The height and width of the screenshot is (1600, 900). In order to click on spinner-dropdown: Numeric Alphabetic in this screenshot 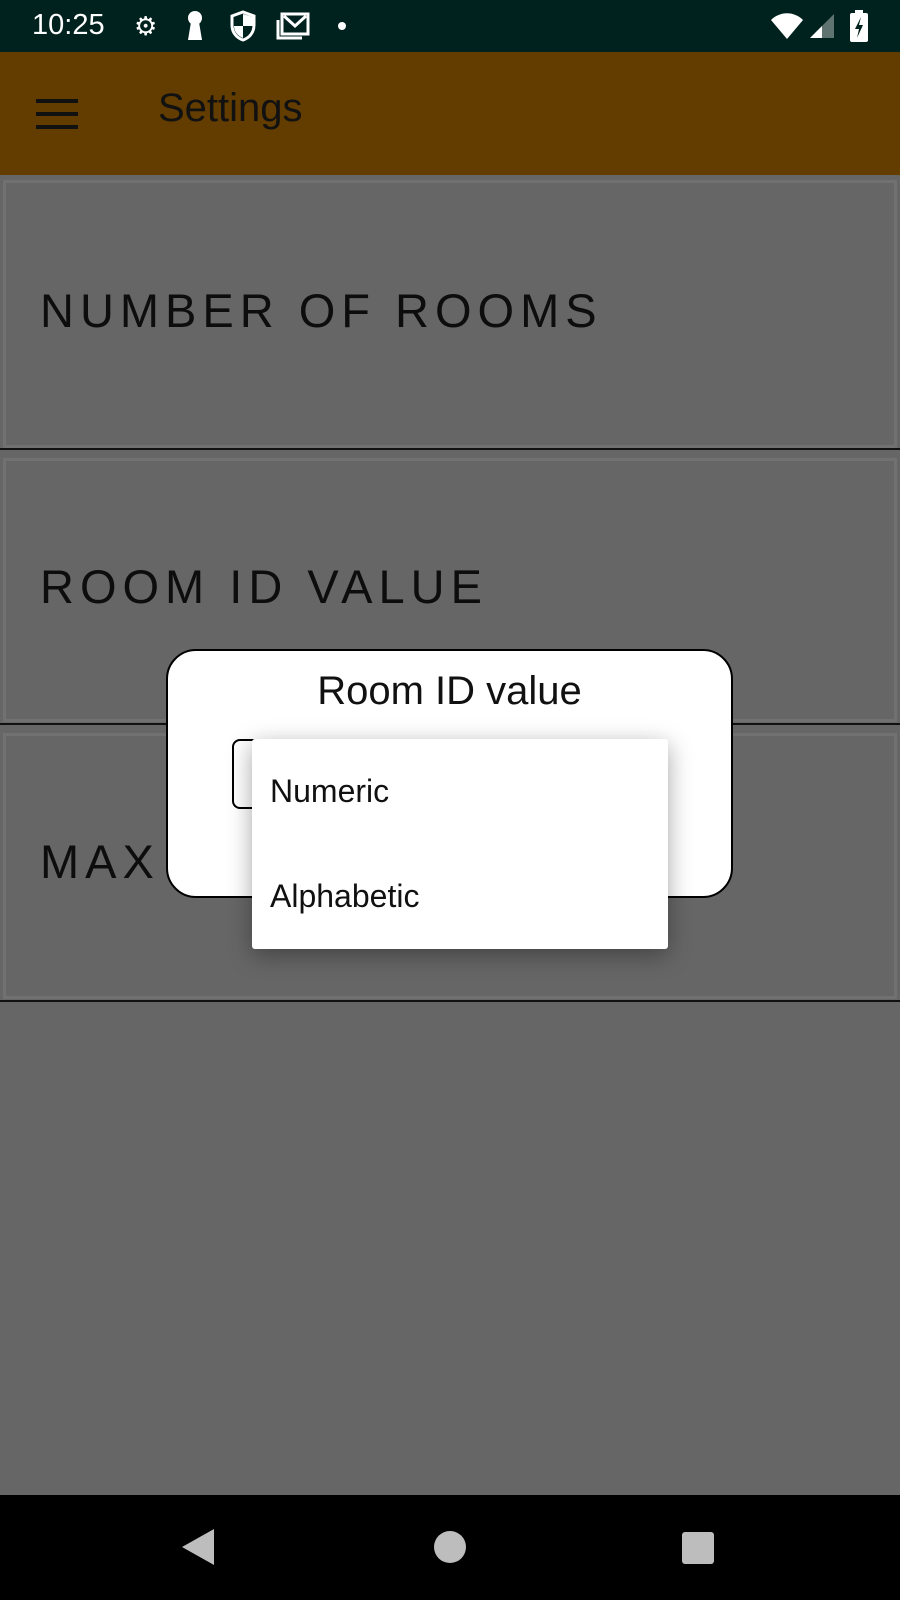, I will do `click(460, 844)`.